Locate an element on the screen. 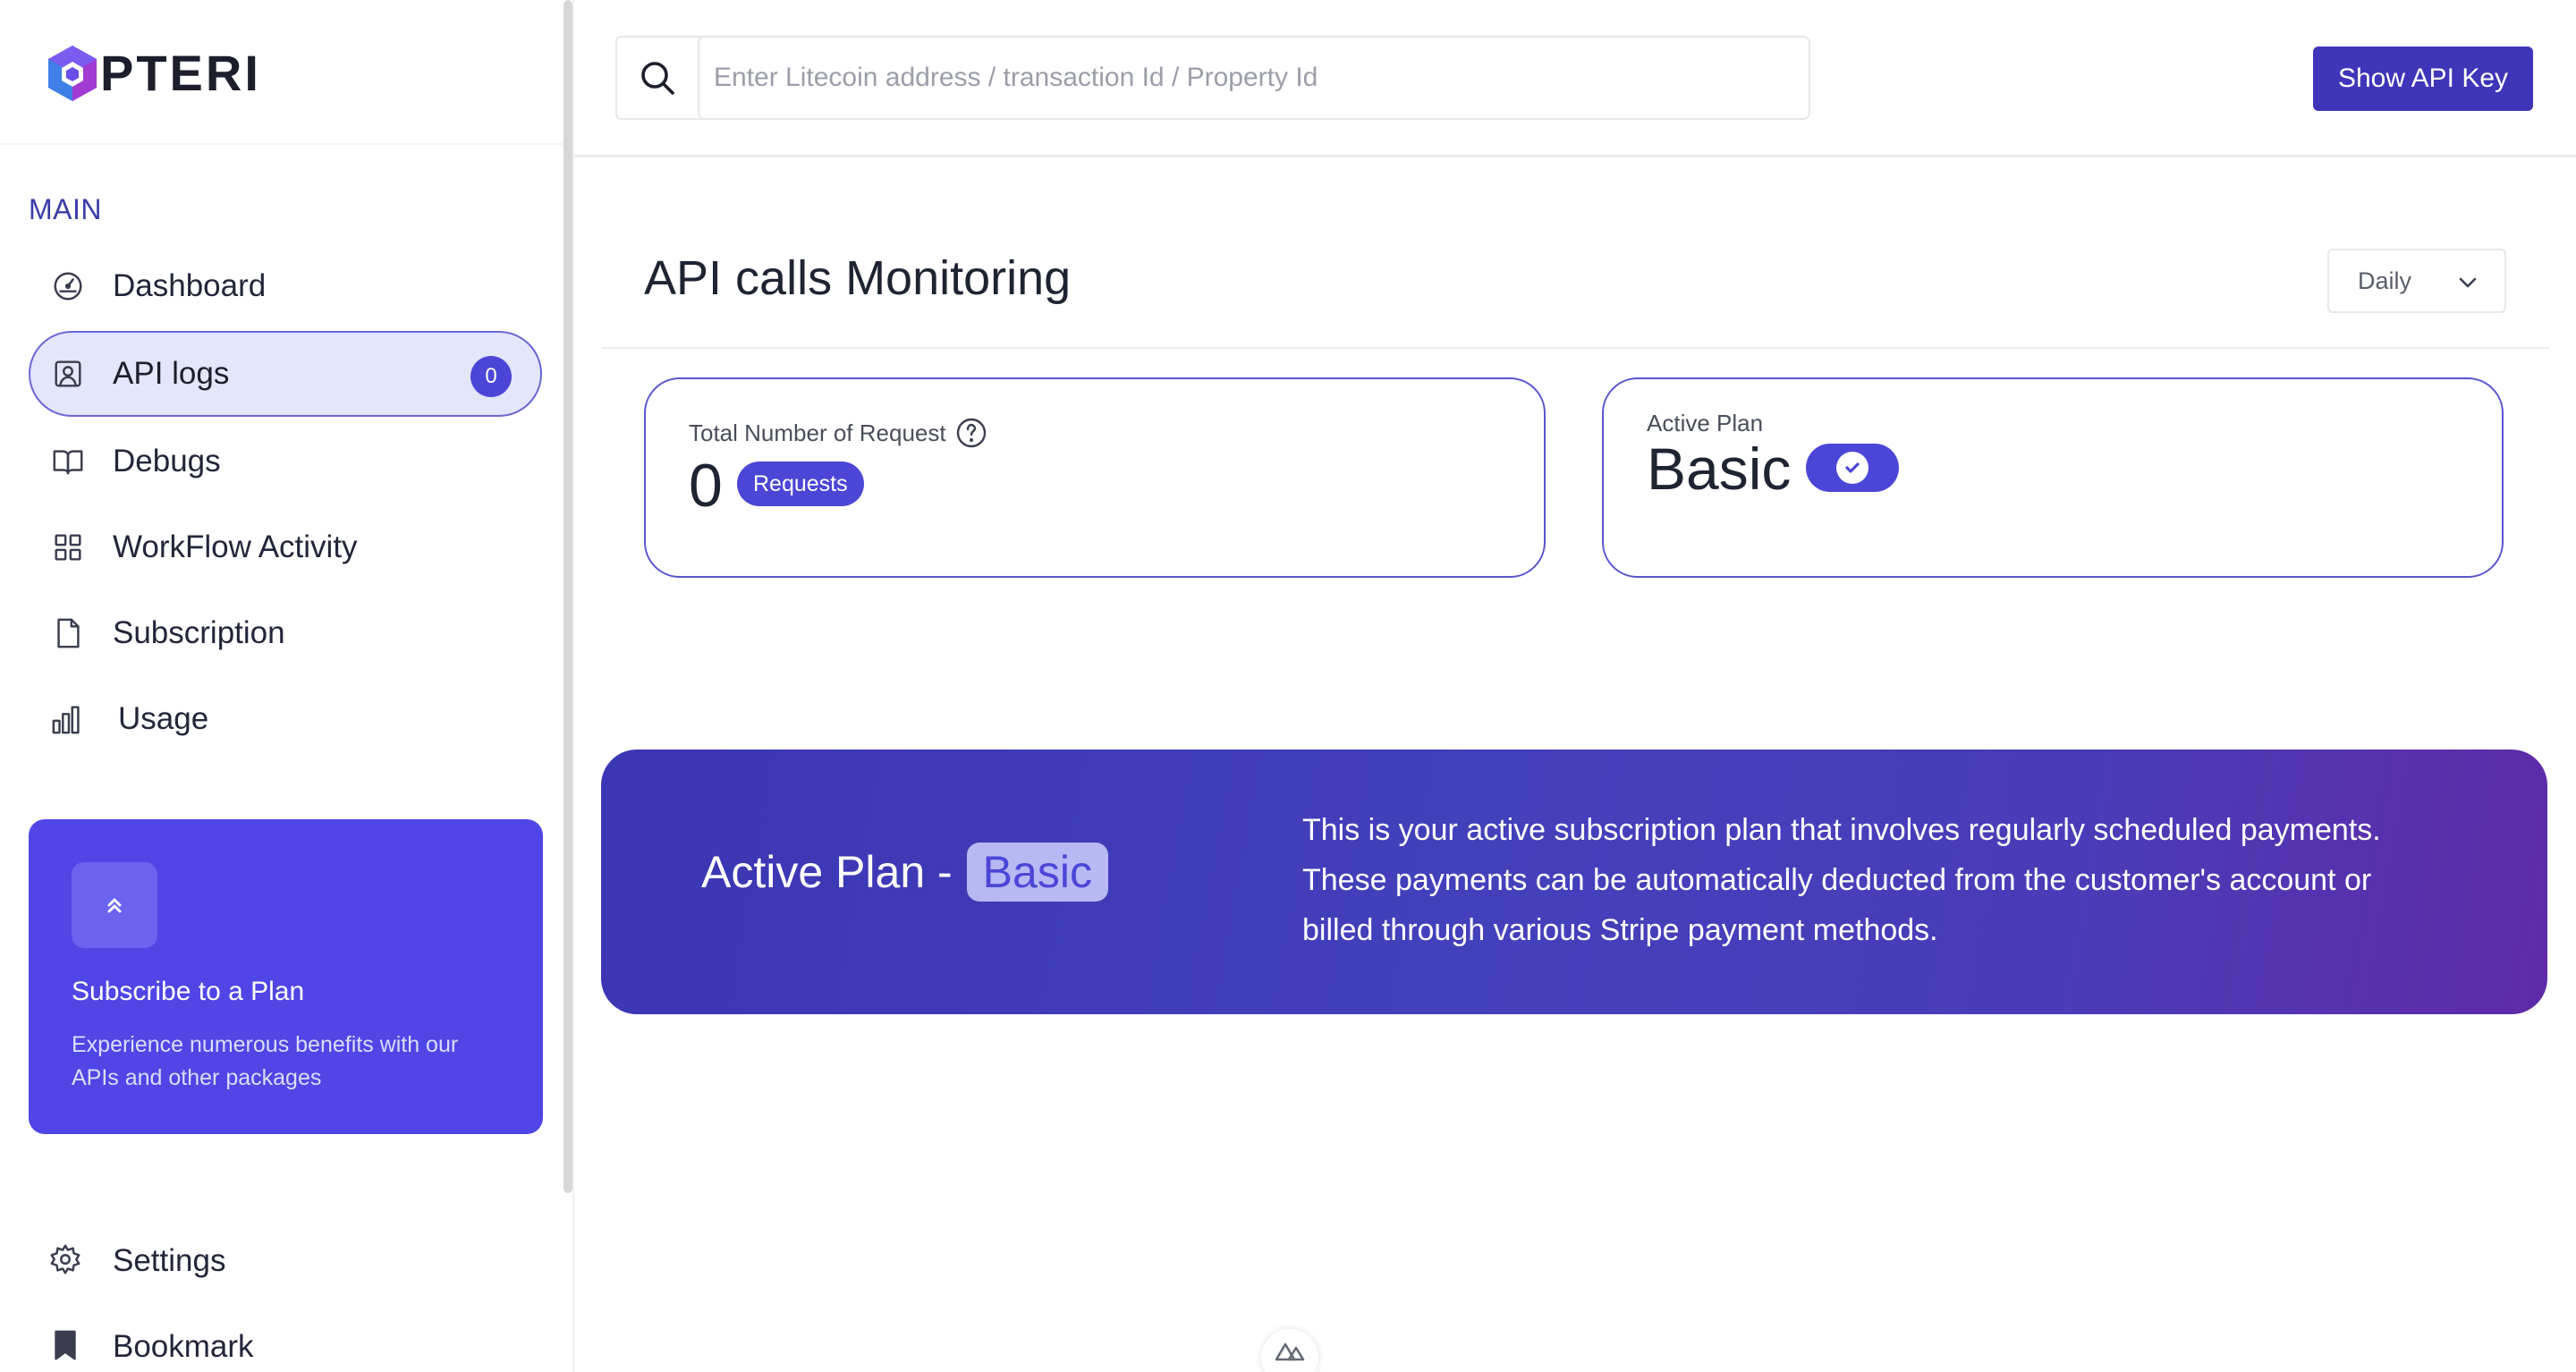 The width and height of the screenshot is (2576, 1372). devtools-toggle is located at coordinates (1289, 1350).